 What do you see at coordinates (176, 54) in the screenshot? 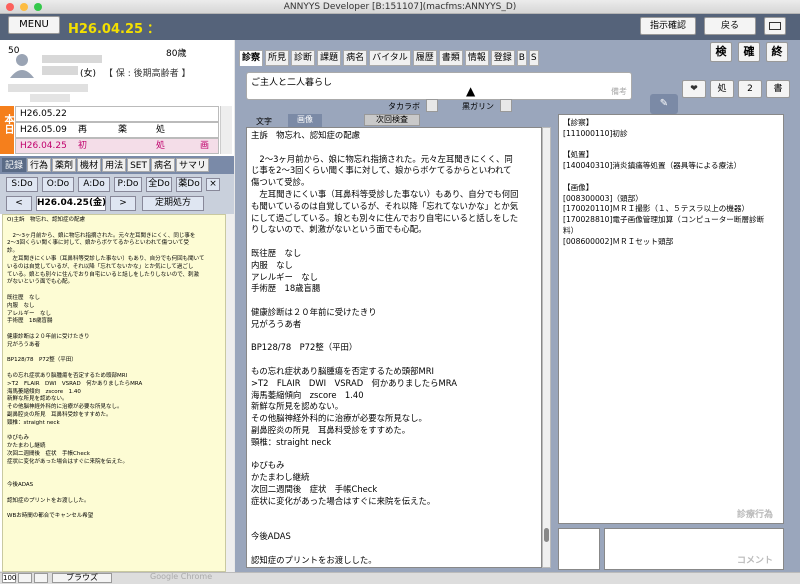
I see `patient-age: 80歳` at bounding box center [176, 54].